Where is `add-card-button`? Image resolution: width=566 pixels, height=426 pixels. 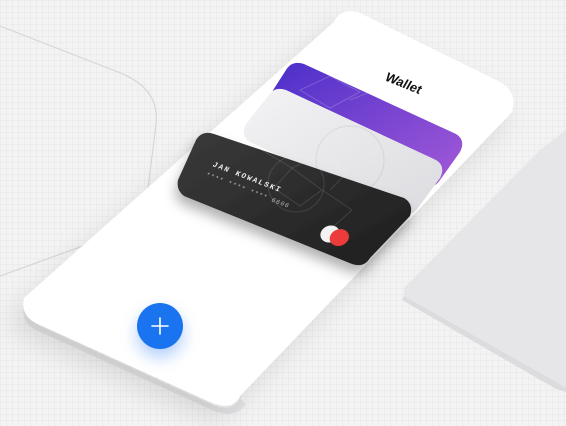 add-card-button is located at coordinates (160, 326).